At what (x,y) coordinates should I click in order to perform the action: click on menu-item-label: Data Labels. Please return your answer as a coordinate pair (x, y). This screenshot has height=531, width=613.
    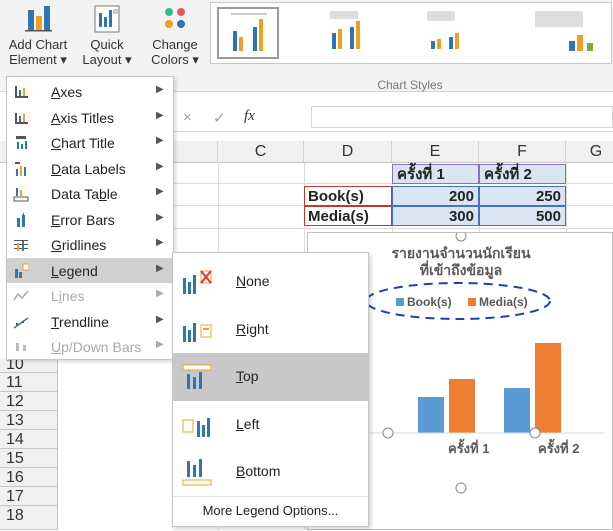
    Looking at the image, I should click on (88, 168).